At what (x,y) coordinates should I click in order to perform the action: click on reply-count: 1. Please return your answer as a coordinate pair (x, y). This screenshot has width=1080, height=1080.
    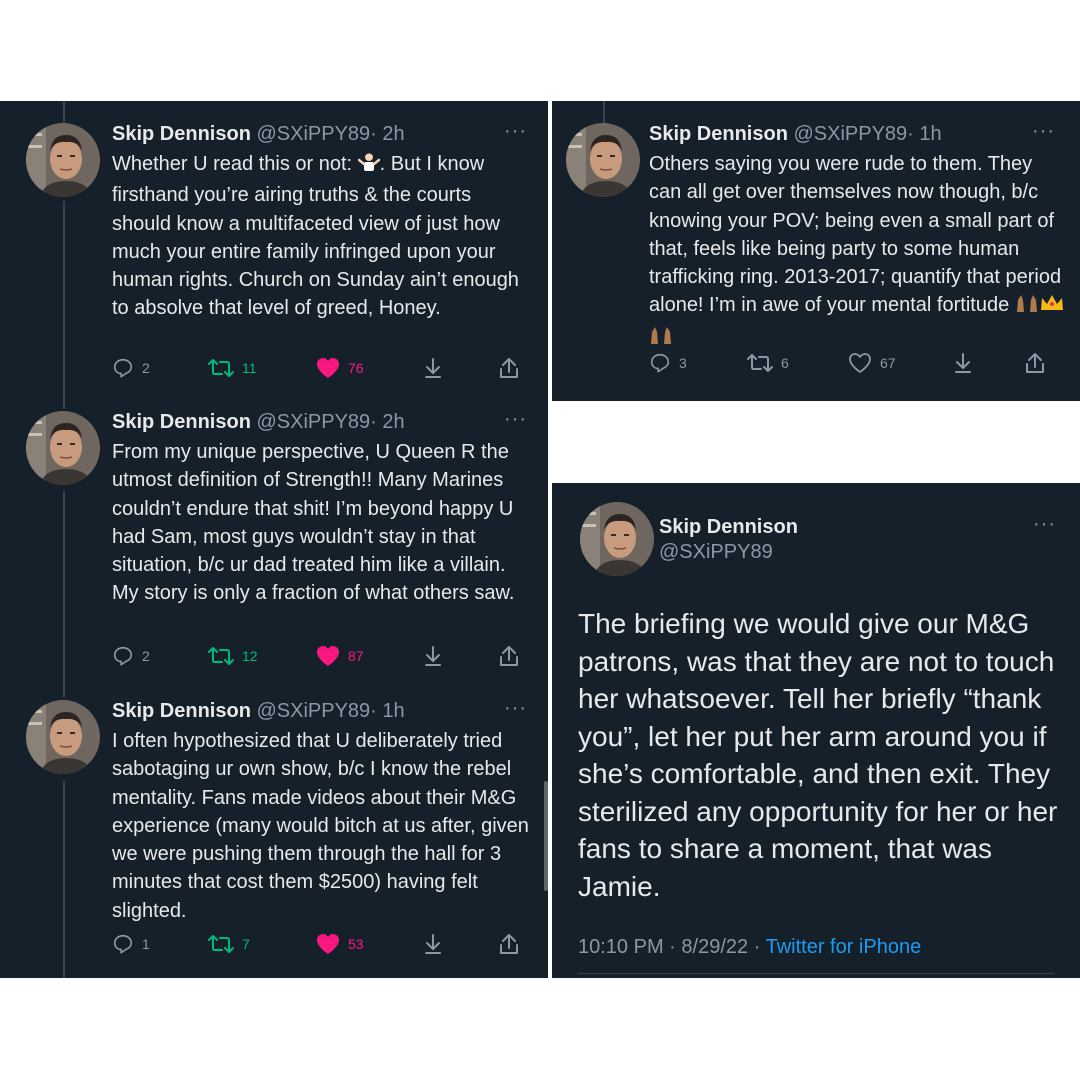
    Looking at the image, I should click on (146, 944).